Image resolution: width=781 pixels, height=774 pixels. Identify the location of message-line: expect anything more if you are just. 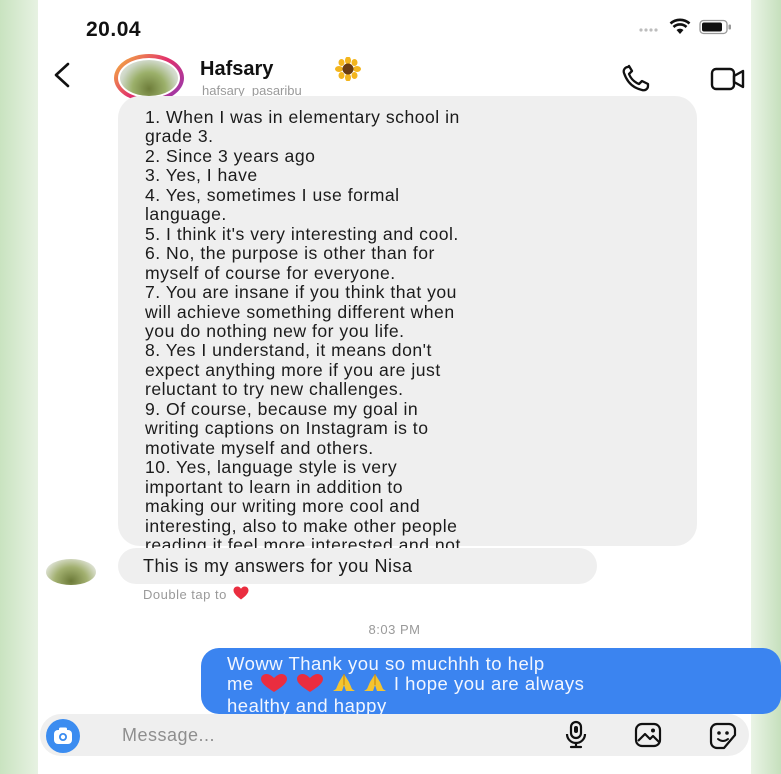
(293, 369).